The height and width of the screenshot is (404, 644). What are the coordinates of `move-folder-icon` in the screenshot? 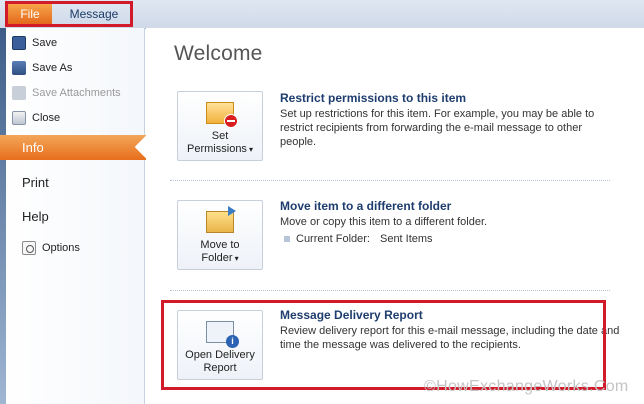 It's located at (221, 219).